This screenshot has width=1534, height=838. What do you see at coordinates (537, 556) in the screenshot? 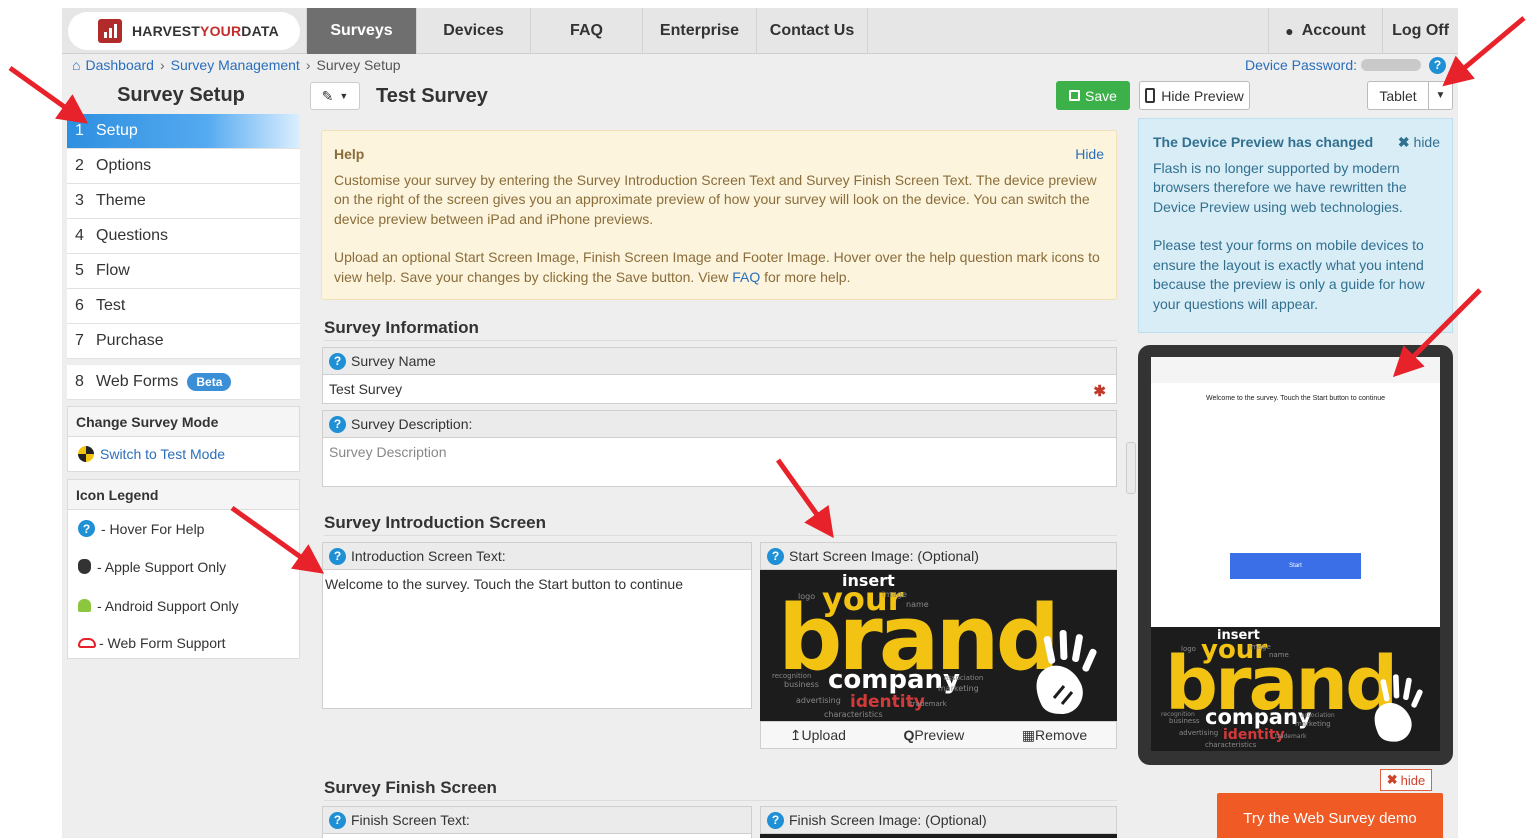
I see `intro-text-label: ? Introduction Screen Text:` at bounding box center [537, 556].